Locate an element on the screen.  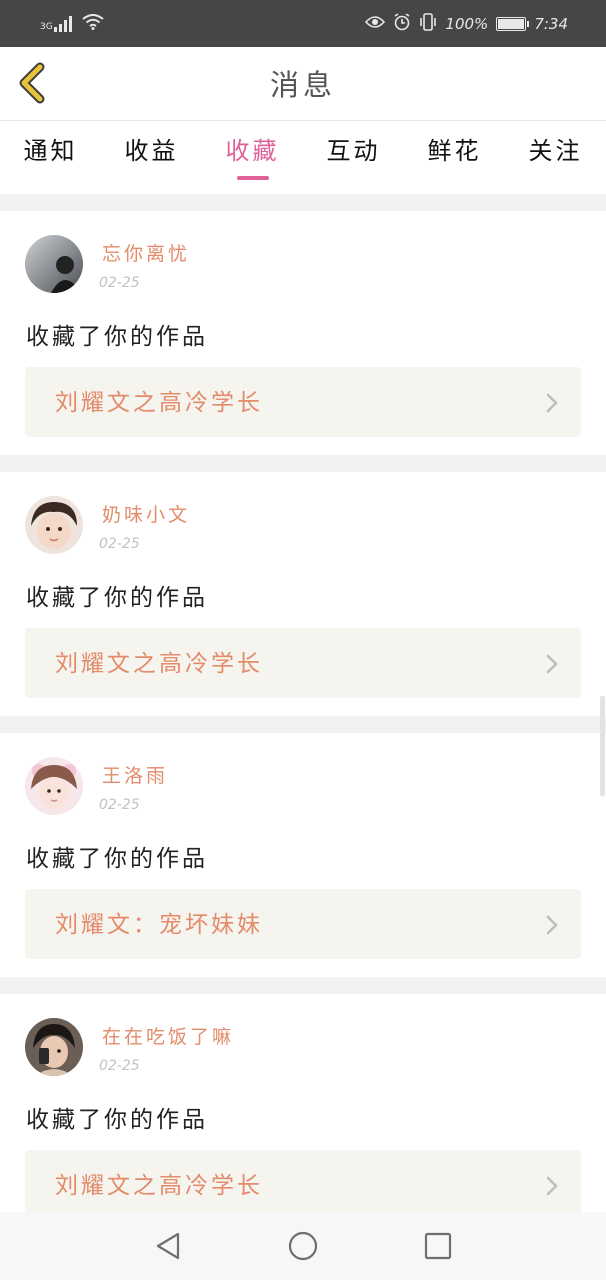
alarm-icon is located at coordinates (402, 23).